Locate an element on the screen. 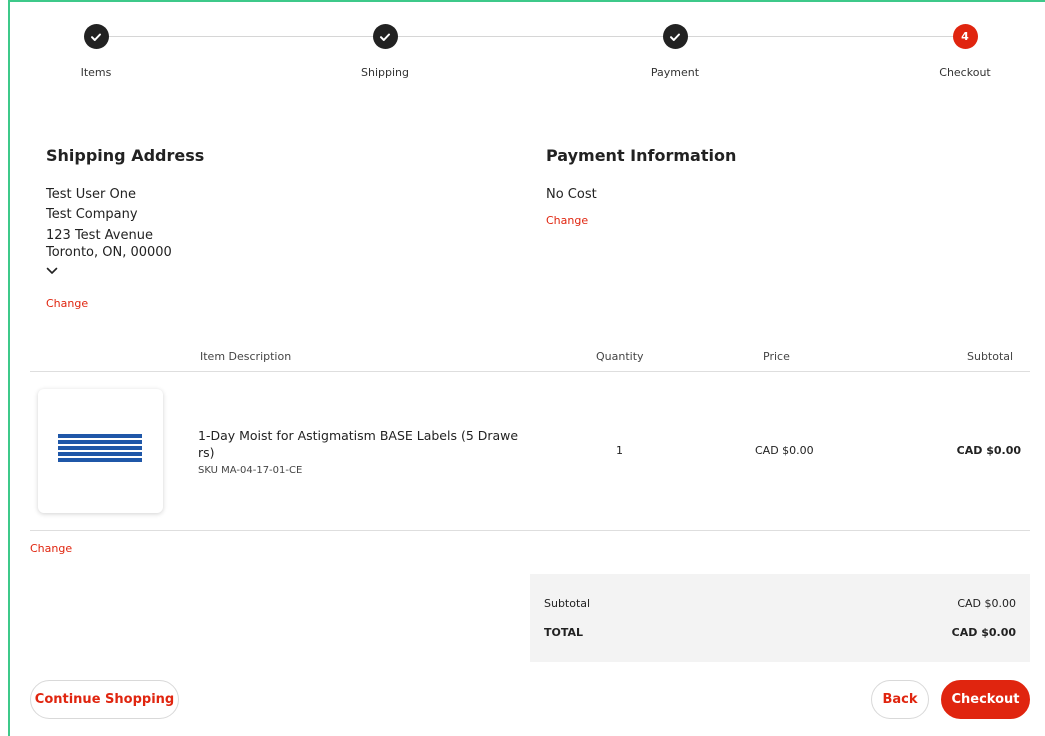 This screenshot has height=736, width=1045. header-quantity: Quantity is located at coordinates (620, 356).